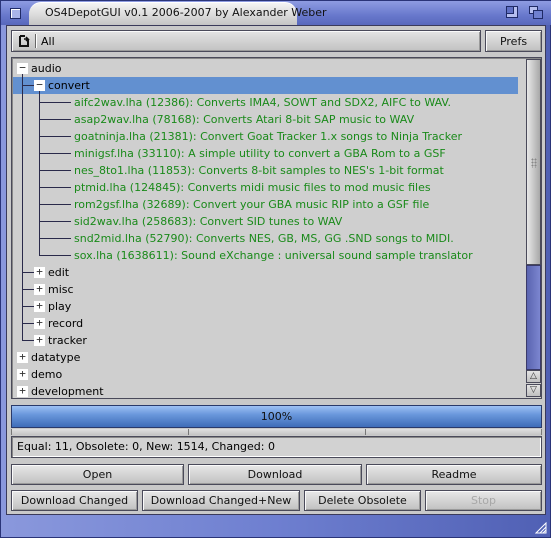 The image size is (551, 538). Describe the element at coordinates (48, 41) in the screenshot. I see `category-value: All` at that location.